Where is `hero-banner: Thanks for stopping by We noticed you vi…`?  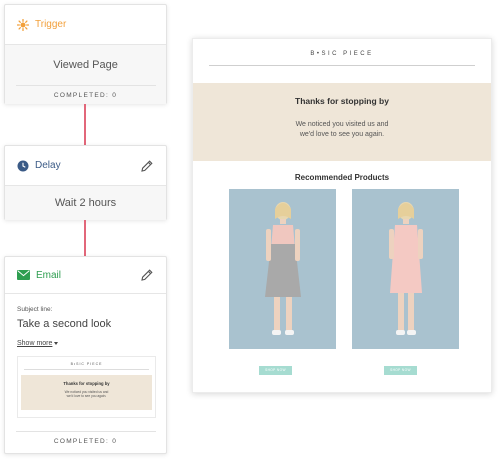
hero-banner: Thanks for stopping by We noticed you vi… is located at coordinates (342, 122).